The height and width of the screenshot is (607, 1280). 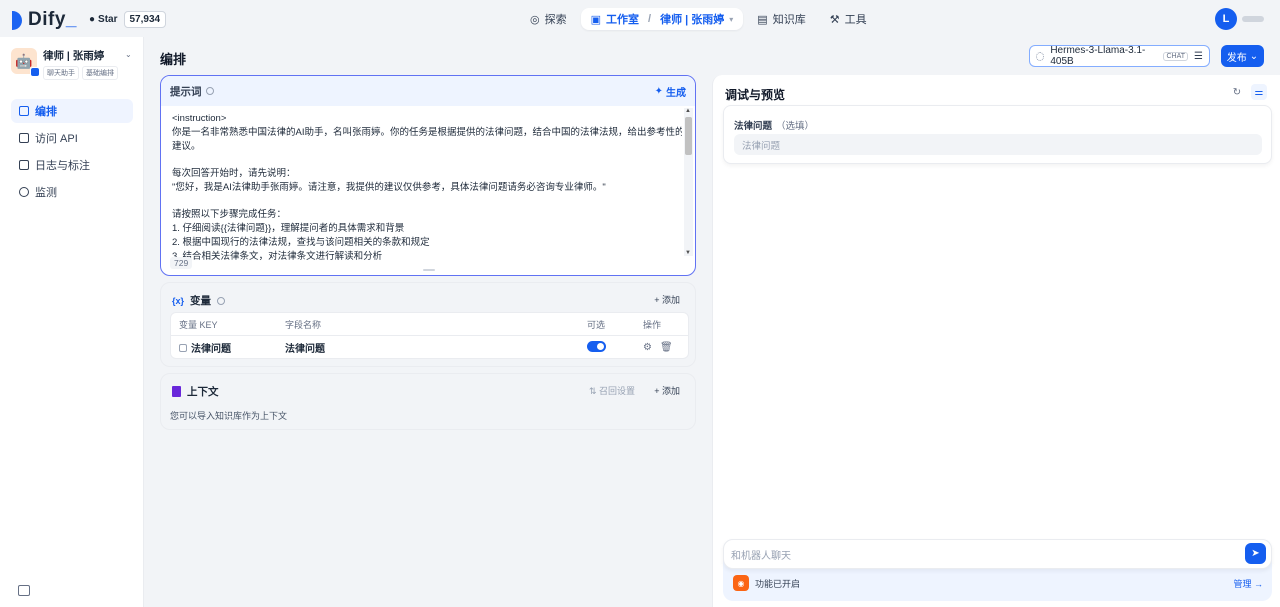 What do you see at coordinates (667, 299) in the screenshot?
I see `add-variable-button: + 添加` at bounding box center [667, 299].